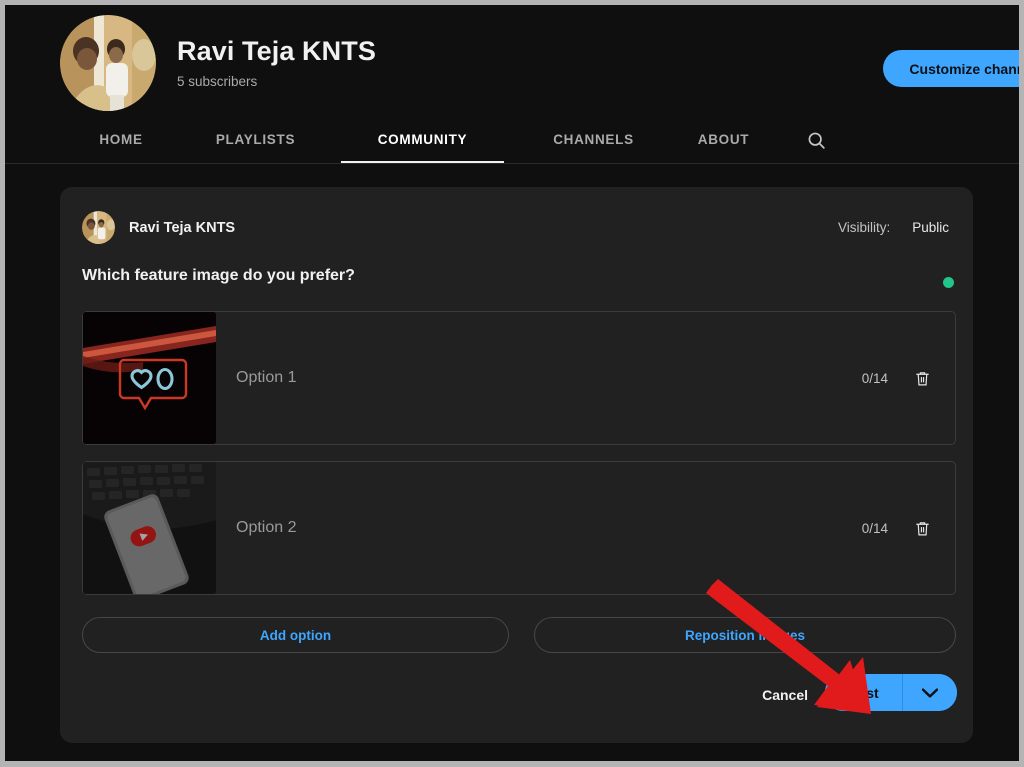 The width and height of the screenshot is (1024, 767). Describe the element at coordinates (948, 282) in the screenshot. I see `status-indicator-dot` at that location.